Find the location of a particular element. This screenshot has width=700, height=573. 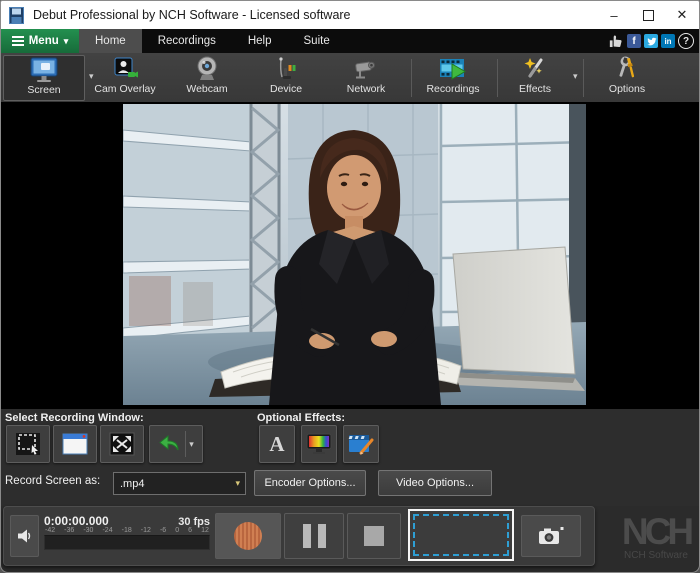

toolbar-network-button: Network is located at coordinates (366, 77).